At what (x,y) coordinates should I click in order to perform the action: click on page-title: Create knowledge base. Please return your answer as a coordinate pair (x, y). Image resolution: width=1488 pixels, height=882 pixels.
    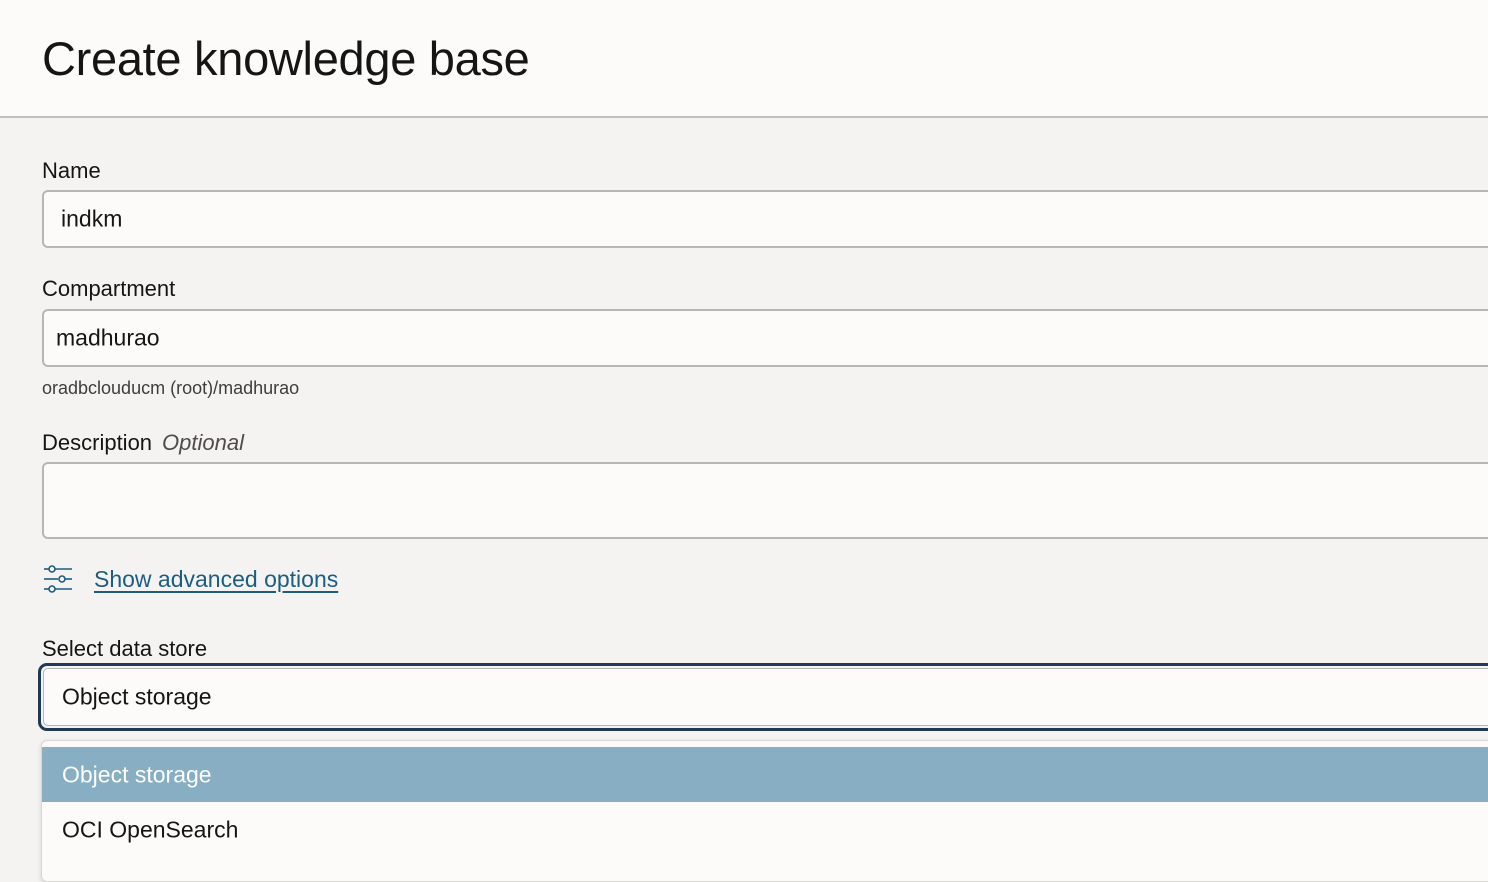
    Looking at the image, I should click on (286, 58).